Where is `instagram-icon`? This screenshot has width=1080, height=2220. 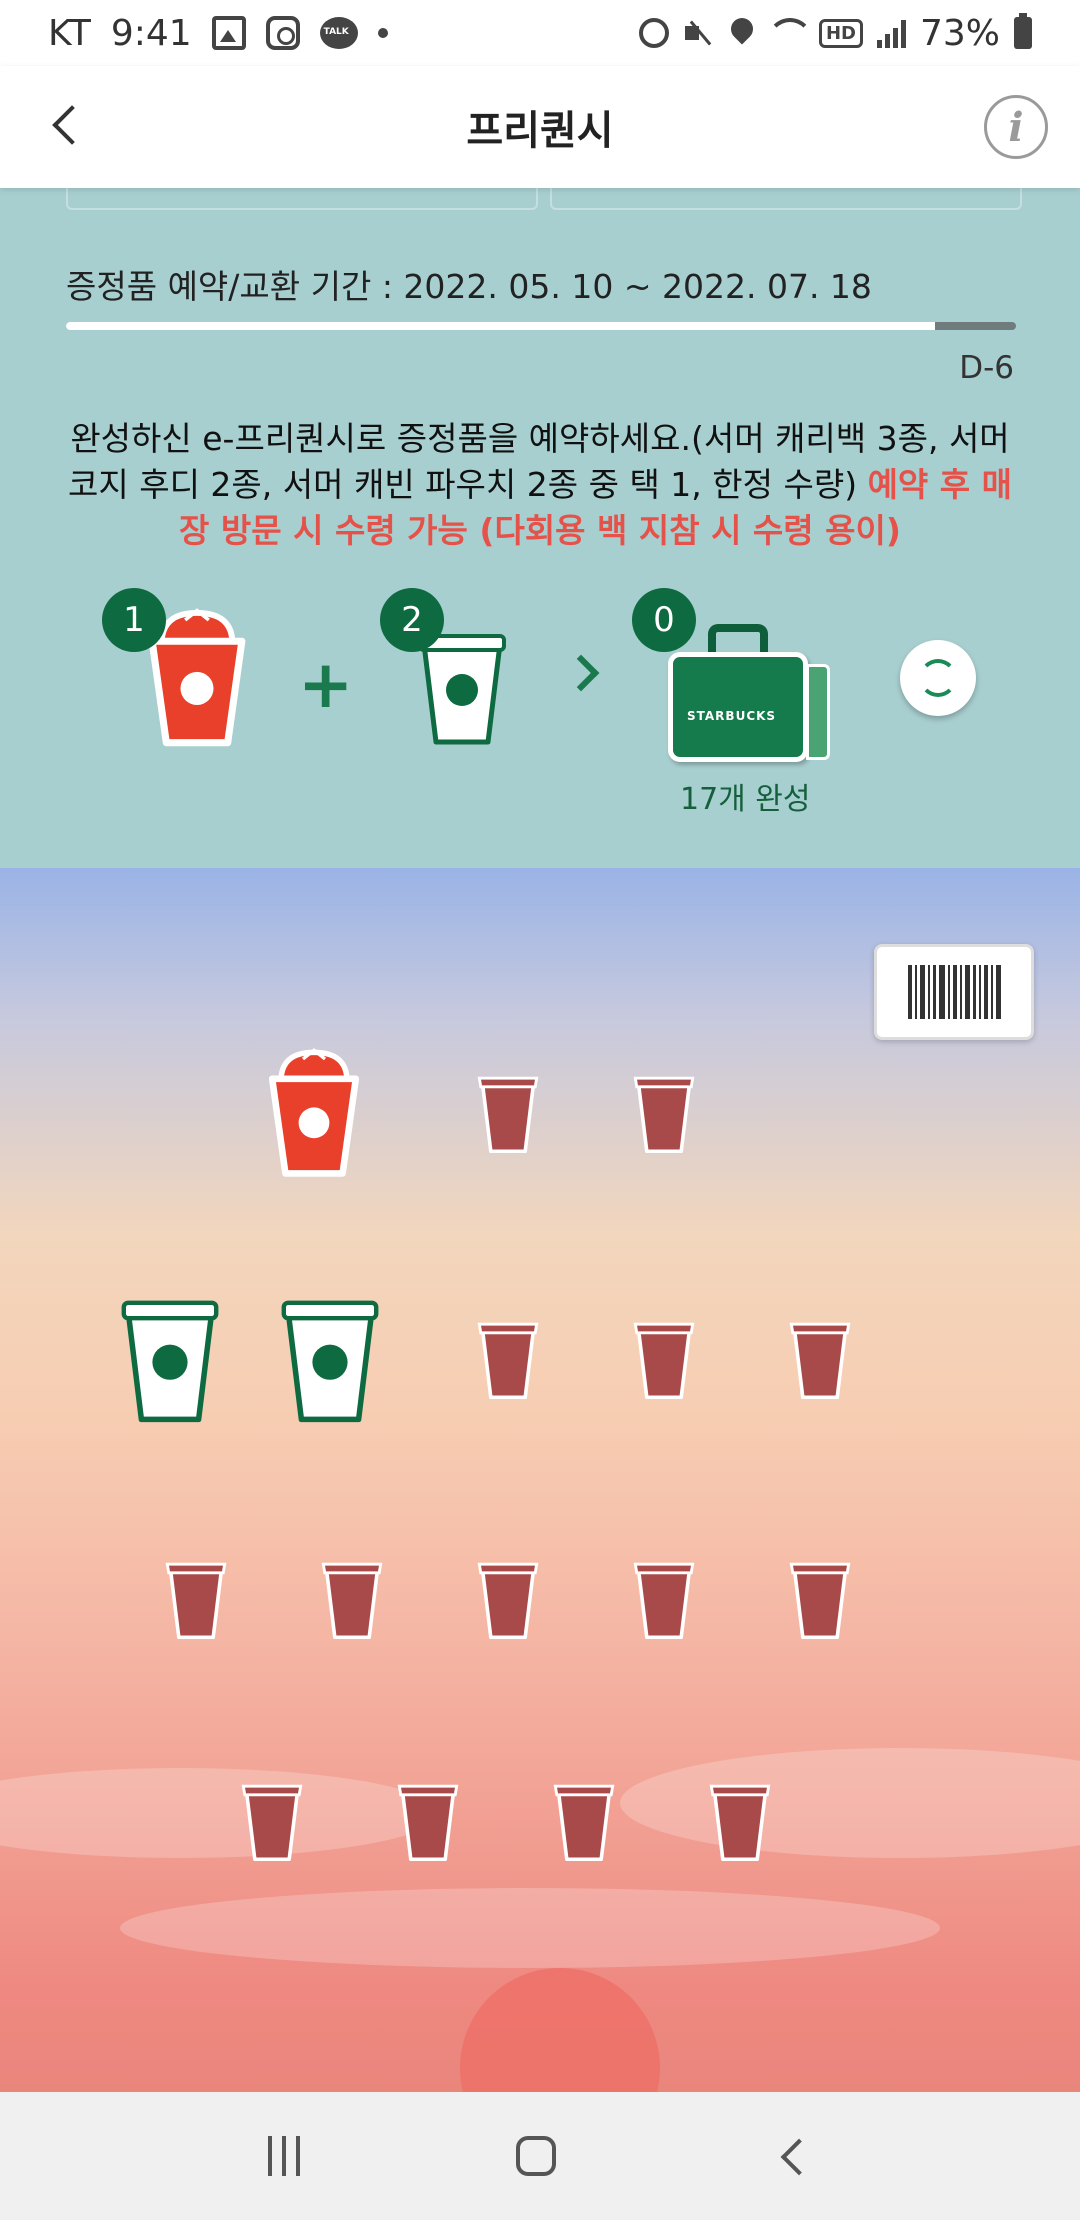 instagram-icon is located at coordinates (282, 33).